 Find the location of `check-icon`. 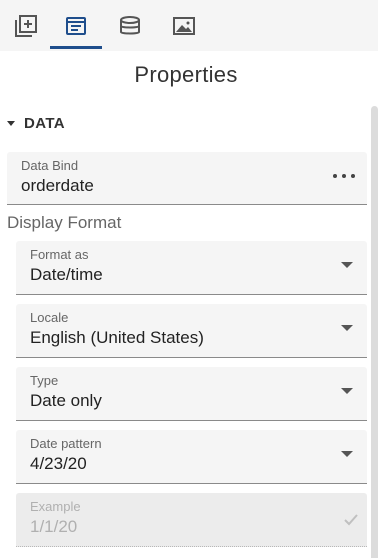

check-icon is located at coordinates (351, 520).